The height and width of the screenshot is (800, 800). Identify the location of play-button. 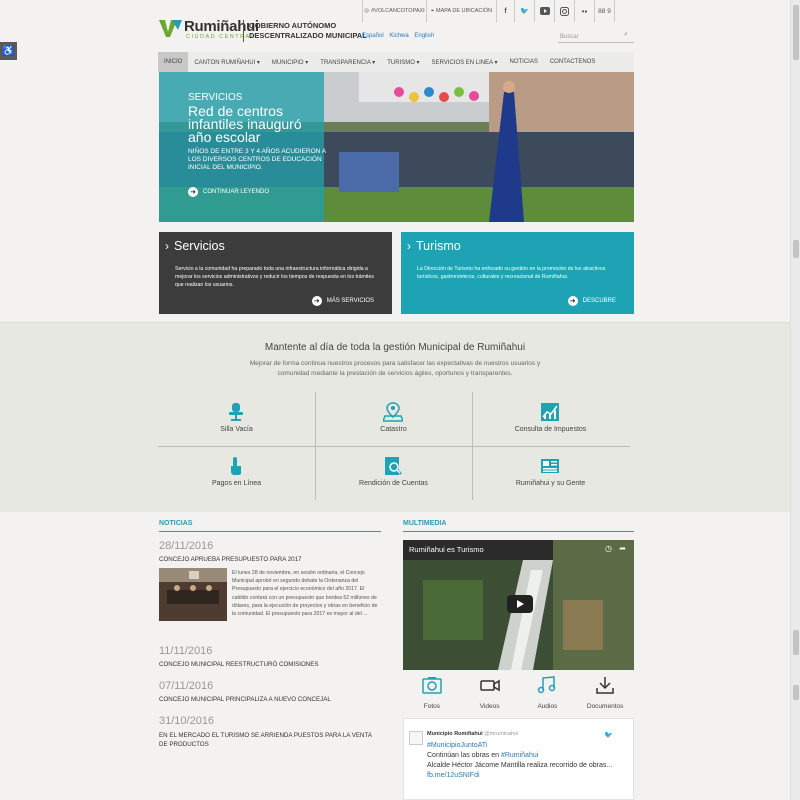
(520, 604).